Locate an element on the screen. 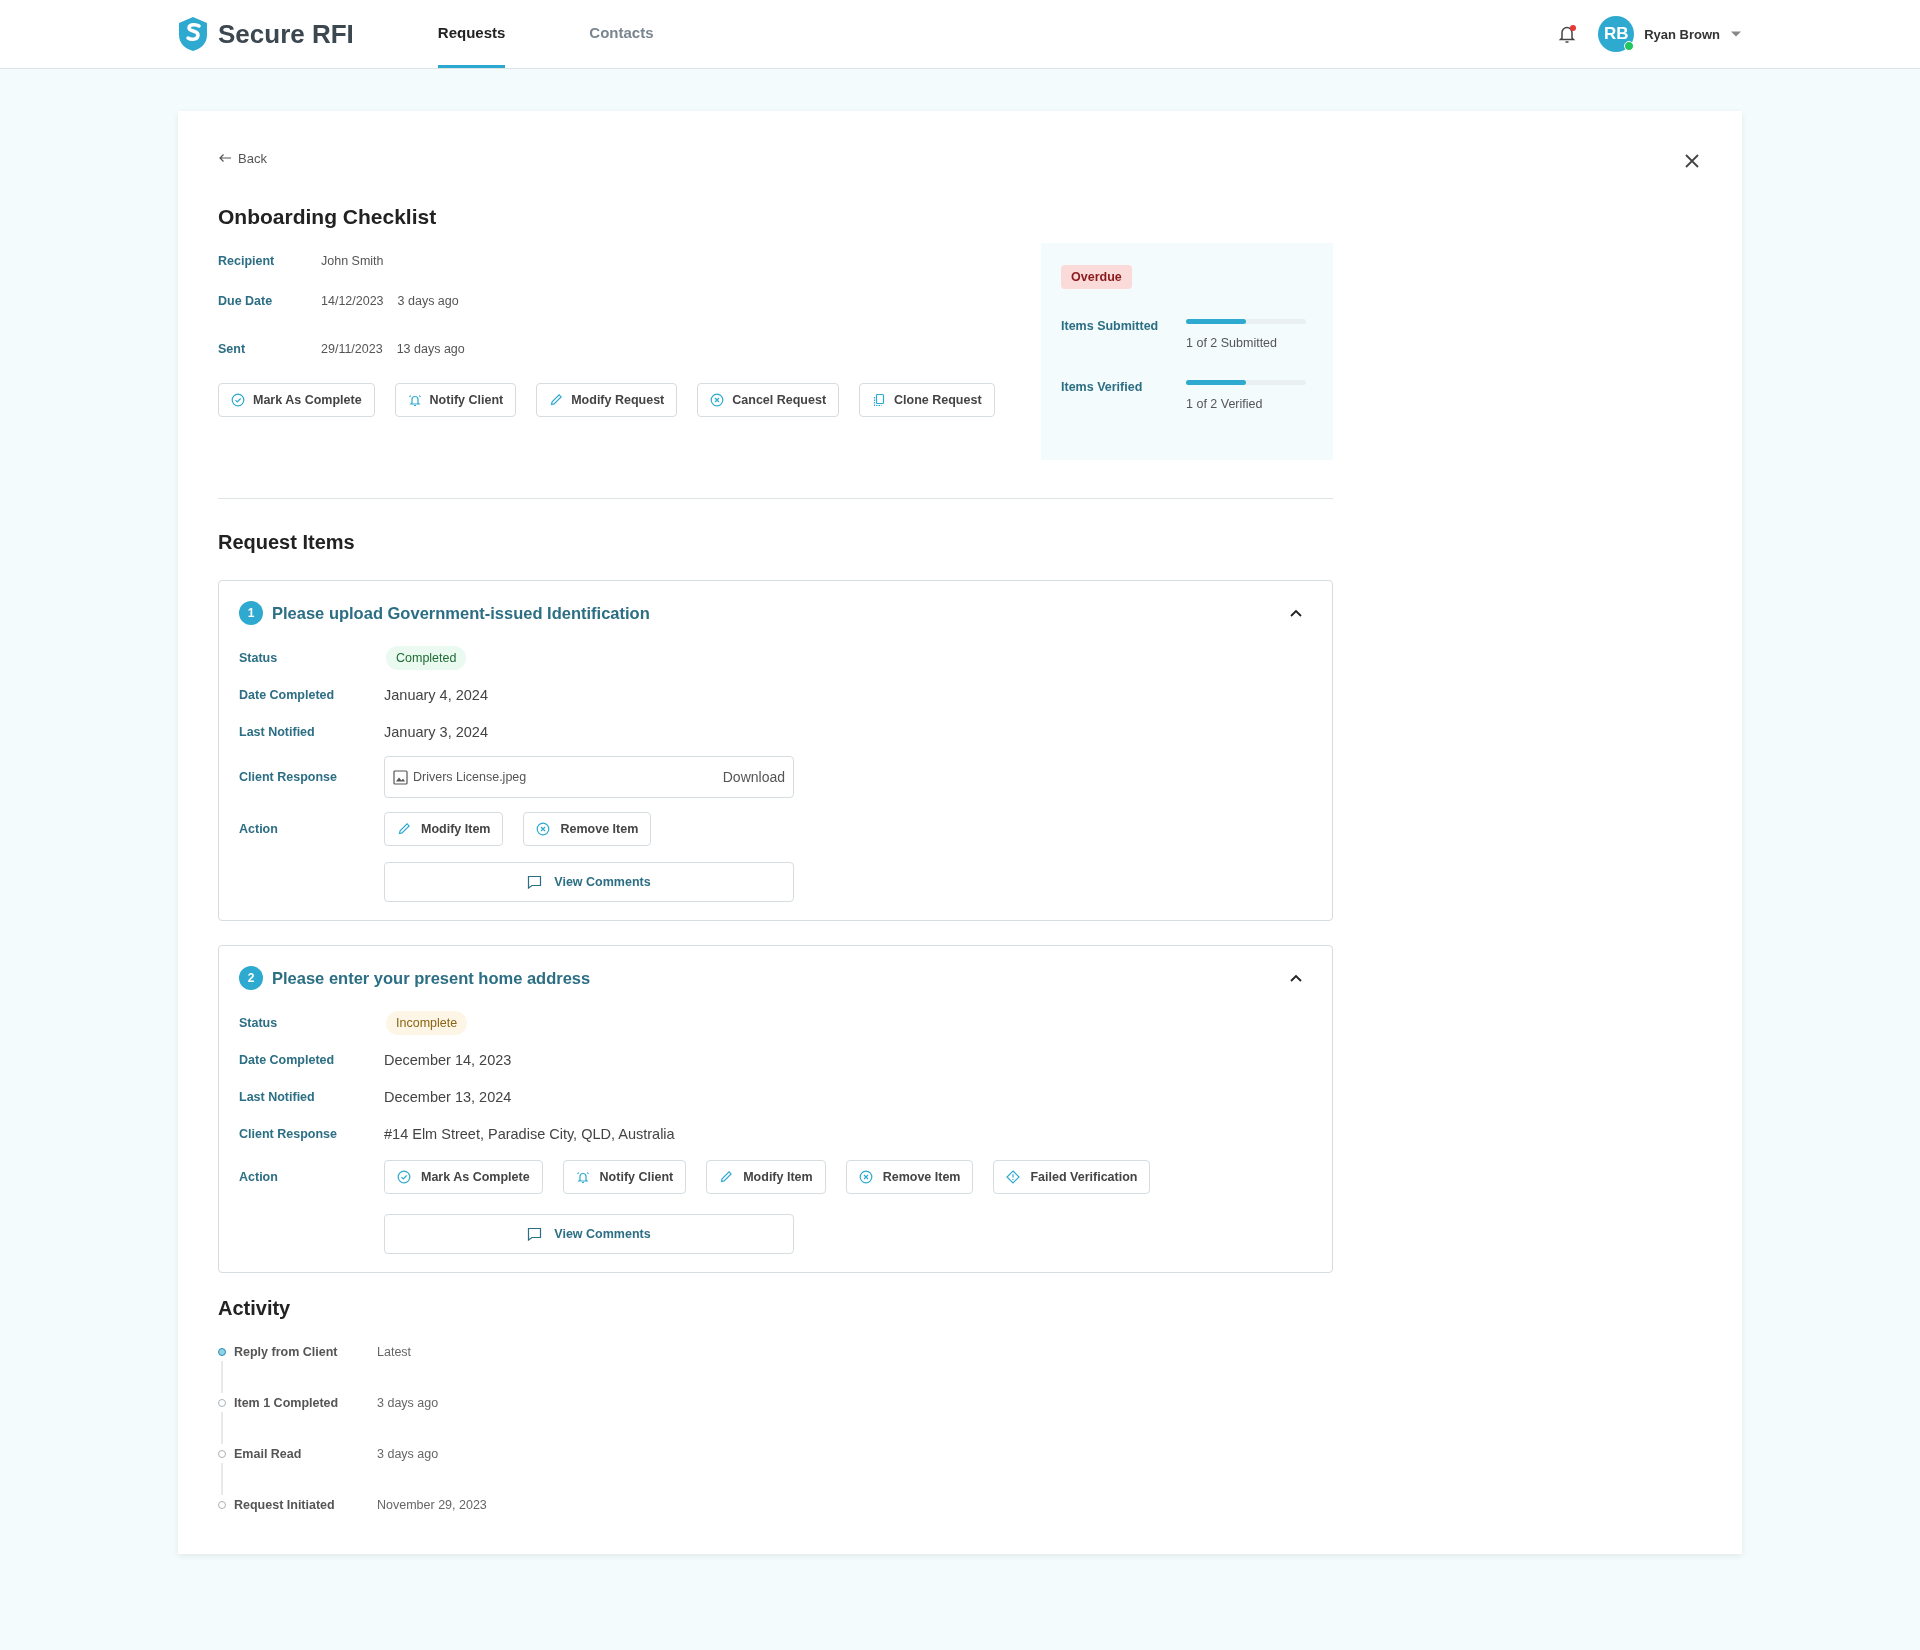 The width and height of the screenshot is (1920, 1650). event-label: Request Initiated is located at coordinates (285, 1504).